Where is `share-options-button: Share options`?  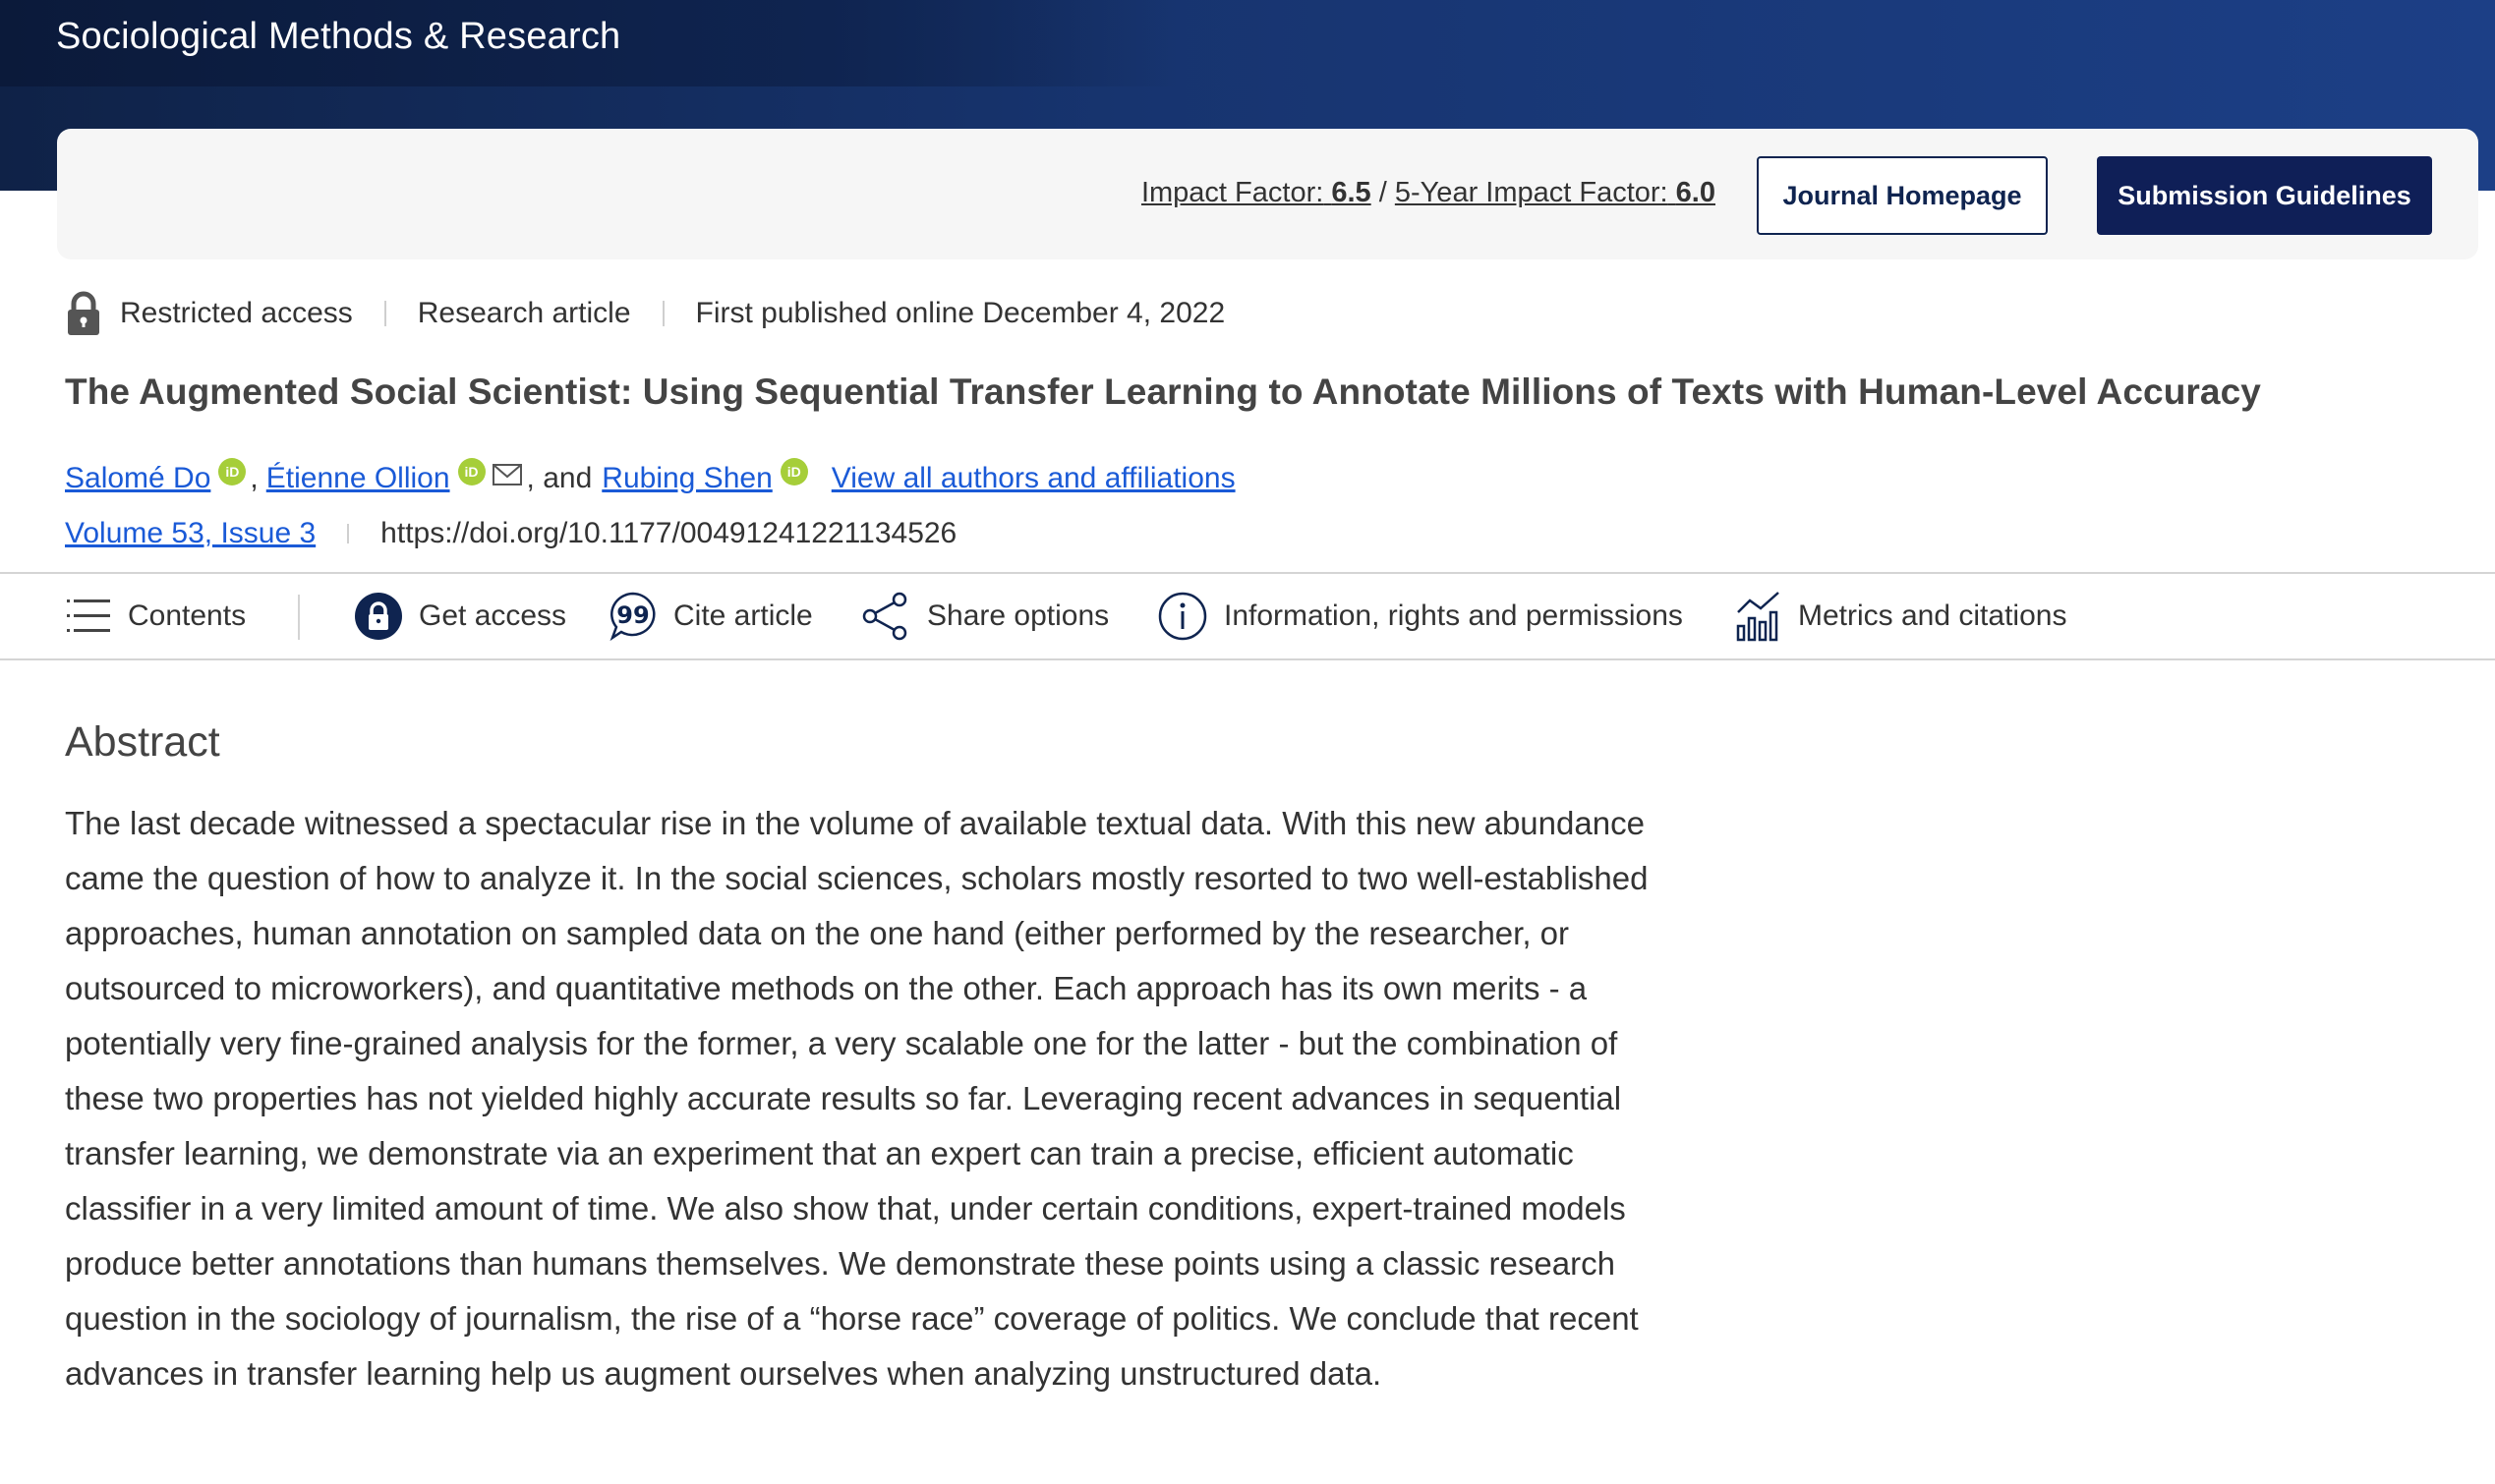
share-options-button: Share options is located at coordinates (985, 616).